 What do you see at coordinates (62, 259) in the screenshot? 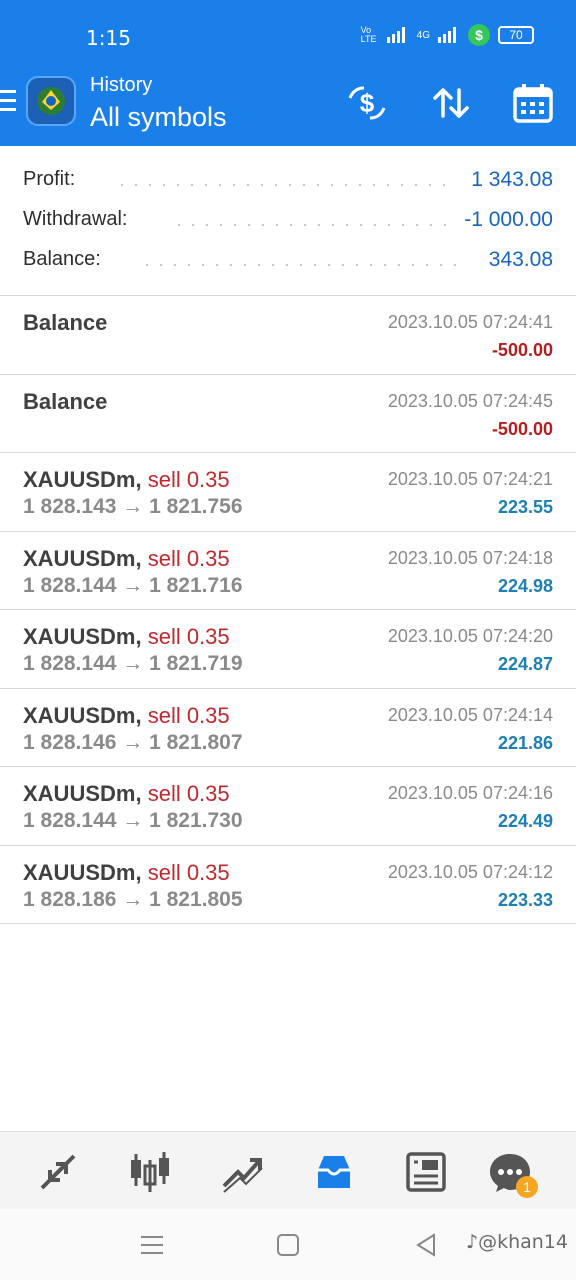
I see `balance-label: Balance:` at bounding box center [62, 259].